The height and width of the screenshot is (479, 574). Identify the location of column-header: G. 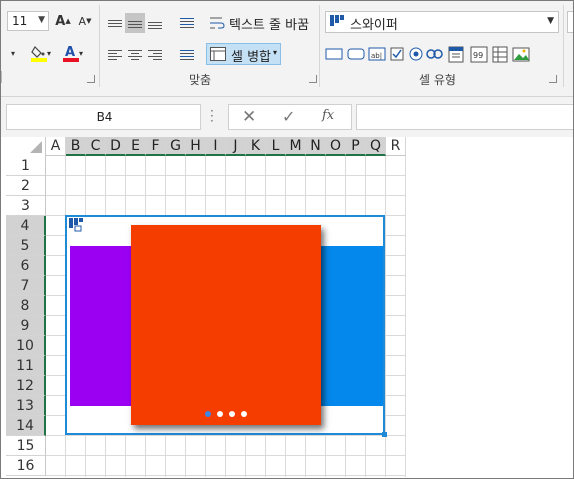
(176, 146).